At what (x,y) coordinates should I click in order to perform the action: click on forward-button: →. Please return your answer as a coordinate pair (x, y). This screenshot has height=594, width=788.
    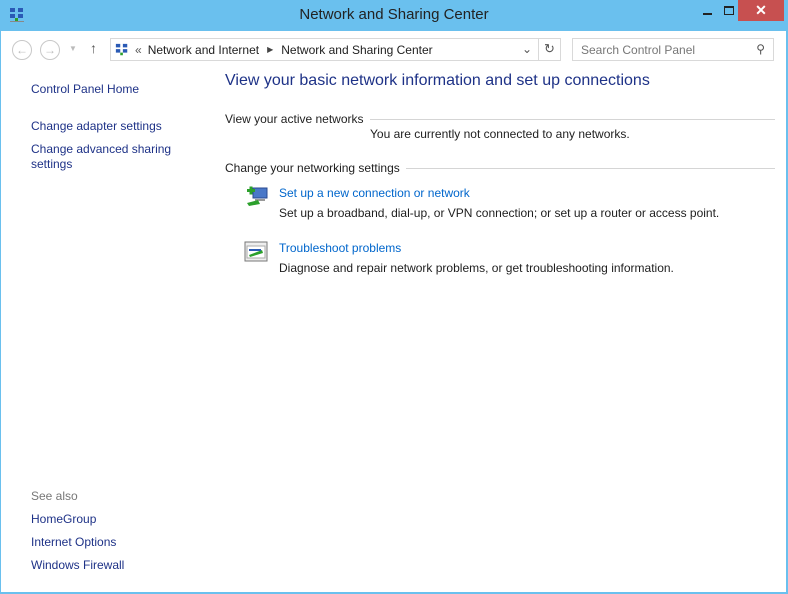
    Looking at the image, I should click on (50, 50).